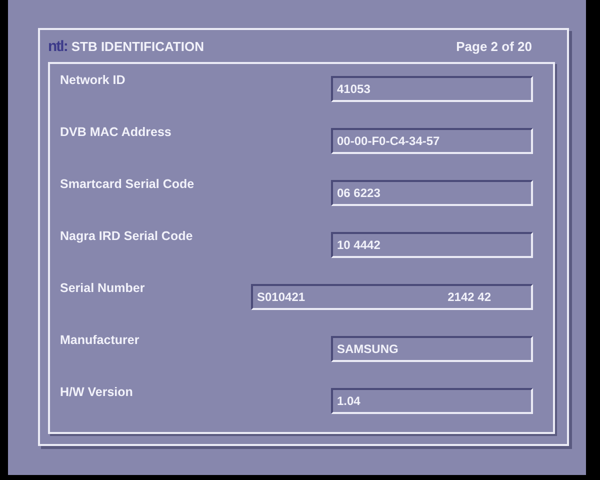  Describe the element at coordinates (126, 236) in the screenshot. I see `field-label: Nagra IRD Serial Code` at that location.